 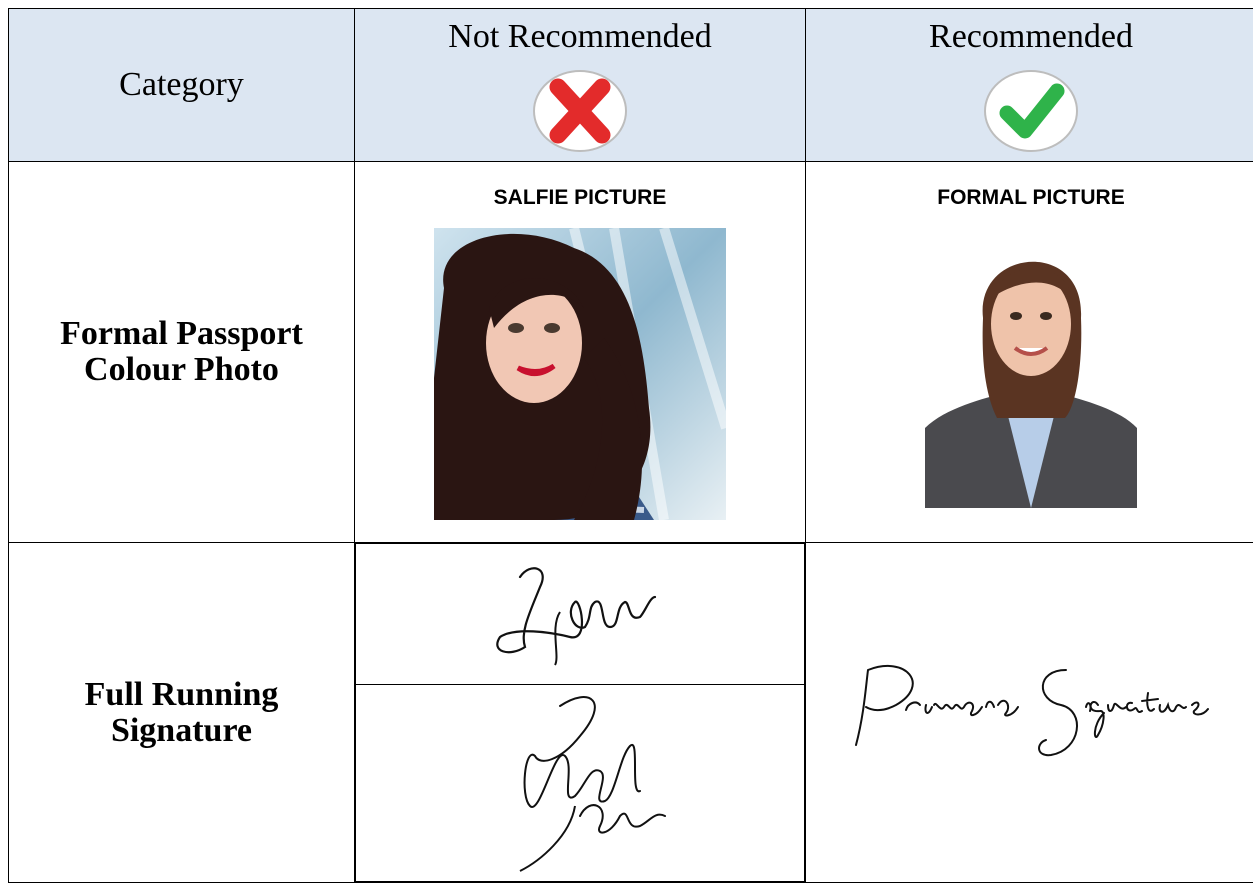 I want to click on signature-row-label: Full Running Signature, so click(x=181, y=712).